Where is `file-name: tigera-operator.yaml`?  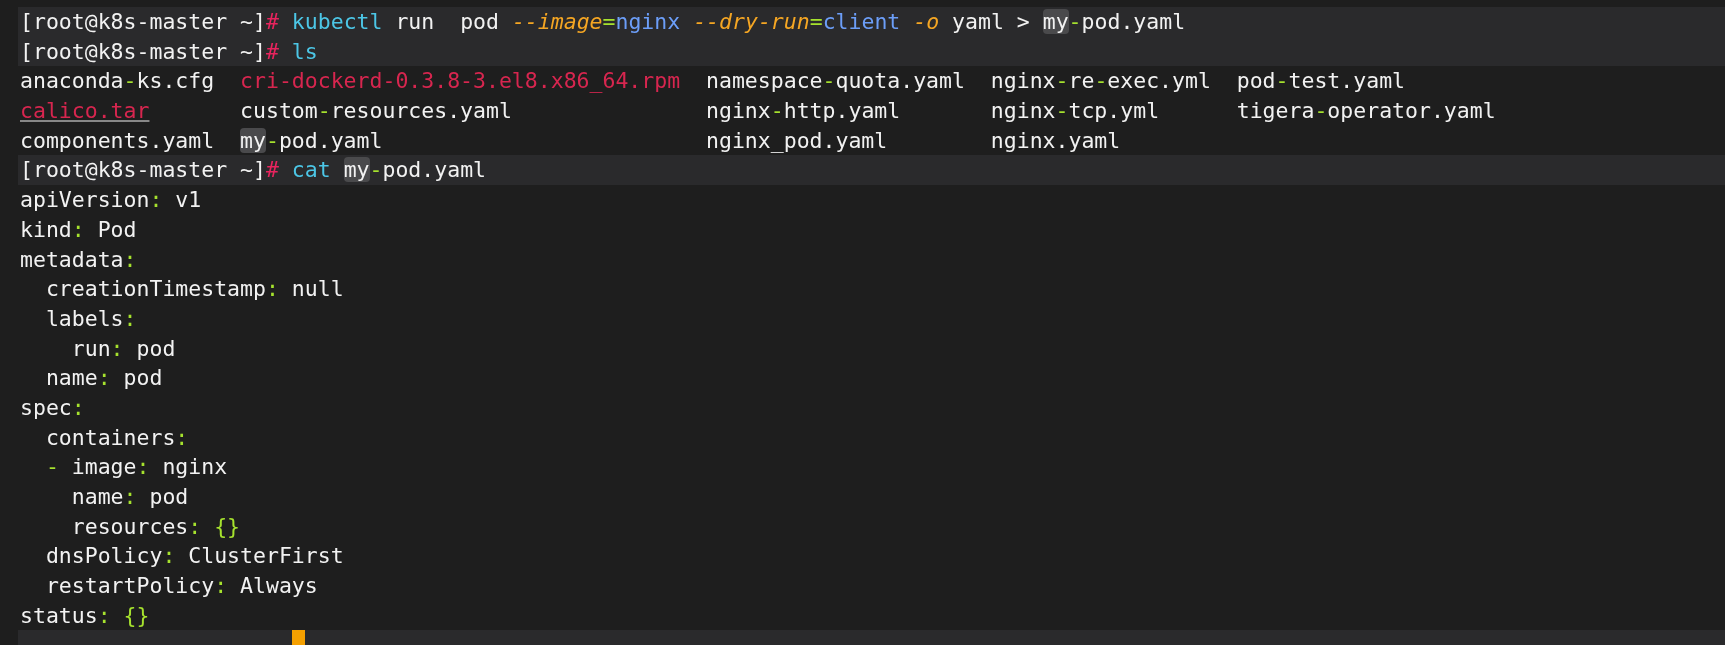
file-name: tigera-operator.yaml is located at coordinates (1366, 111).